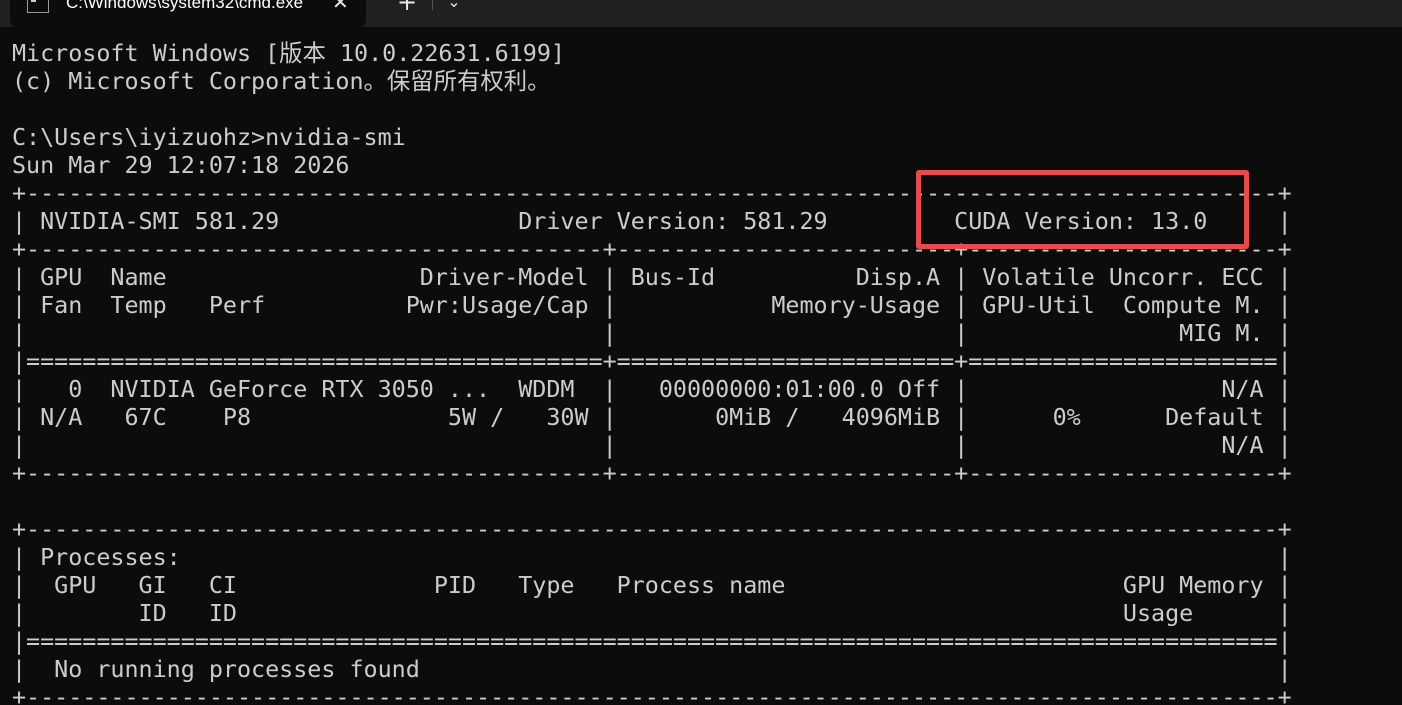 The width and height of the screenshot is (1402, 705). I want to click on command-line: C:\Users\iyizuohz>nvidia-smi, so click(209, 137).